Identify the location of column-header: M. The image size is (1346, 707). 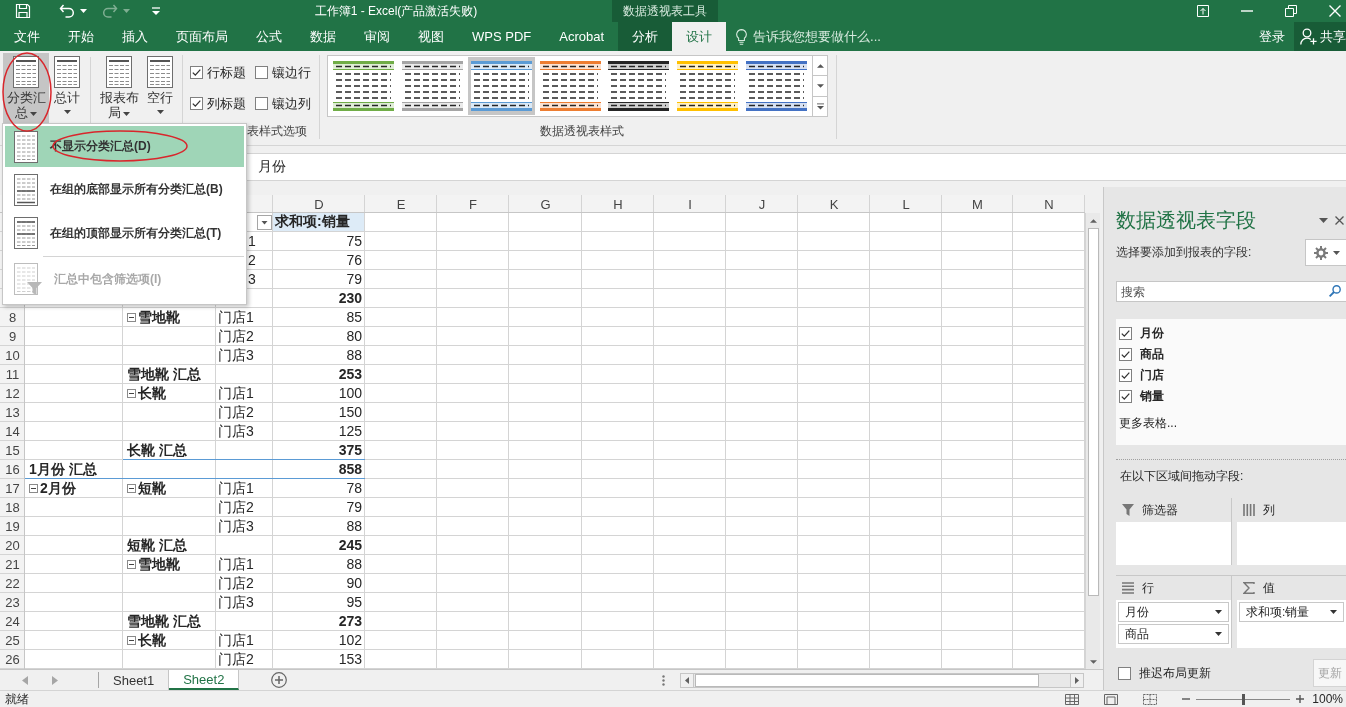
(977, 204).